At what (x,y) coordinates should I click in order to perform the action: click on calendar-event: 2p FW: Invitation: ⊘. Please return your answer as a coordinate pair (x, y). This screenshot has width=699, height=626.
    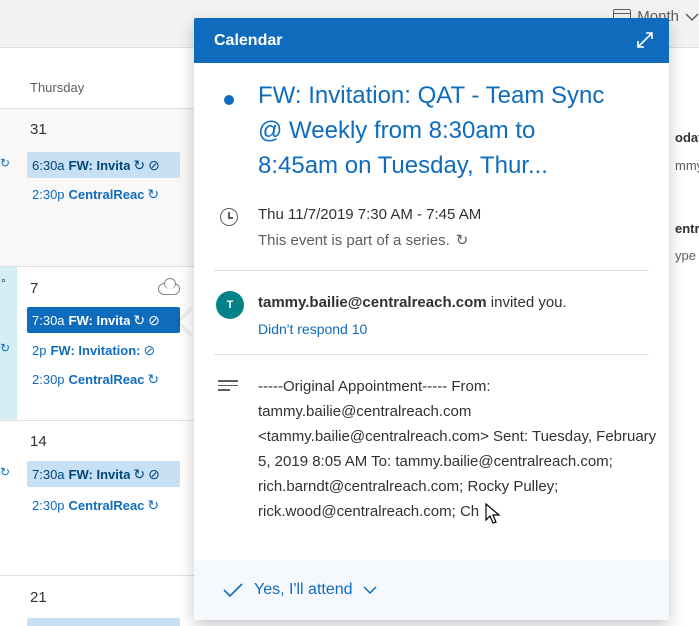
    Looking at the image, I should click on (103, 350).